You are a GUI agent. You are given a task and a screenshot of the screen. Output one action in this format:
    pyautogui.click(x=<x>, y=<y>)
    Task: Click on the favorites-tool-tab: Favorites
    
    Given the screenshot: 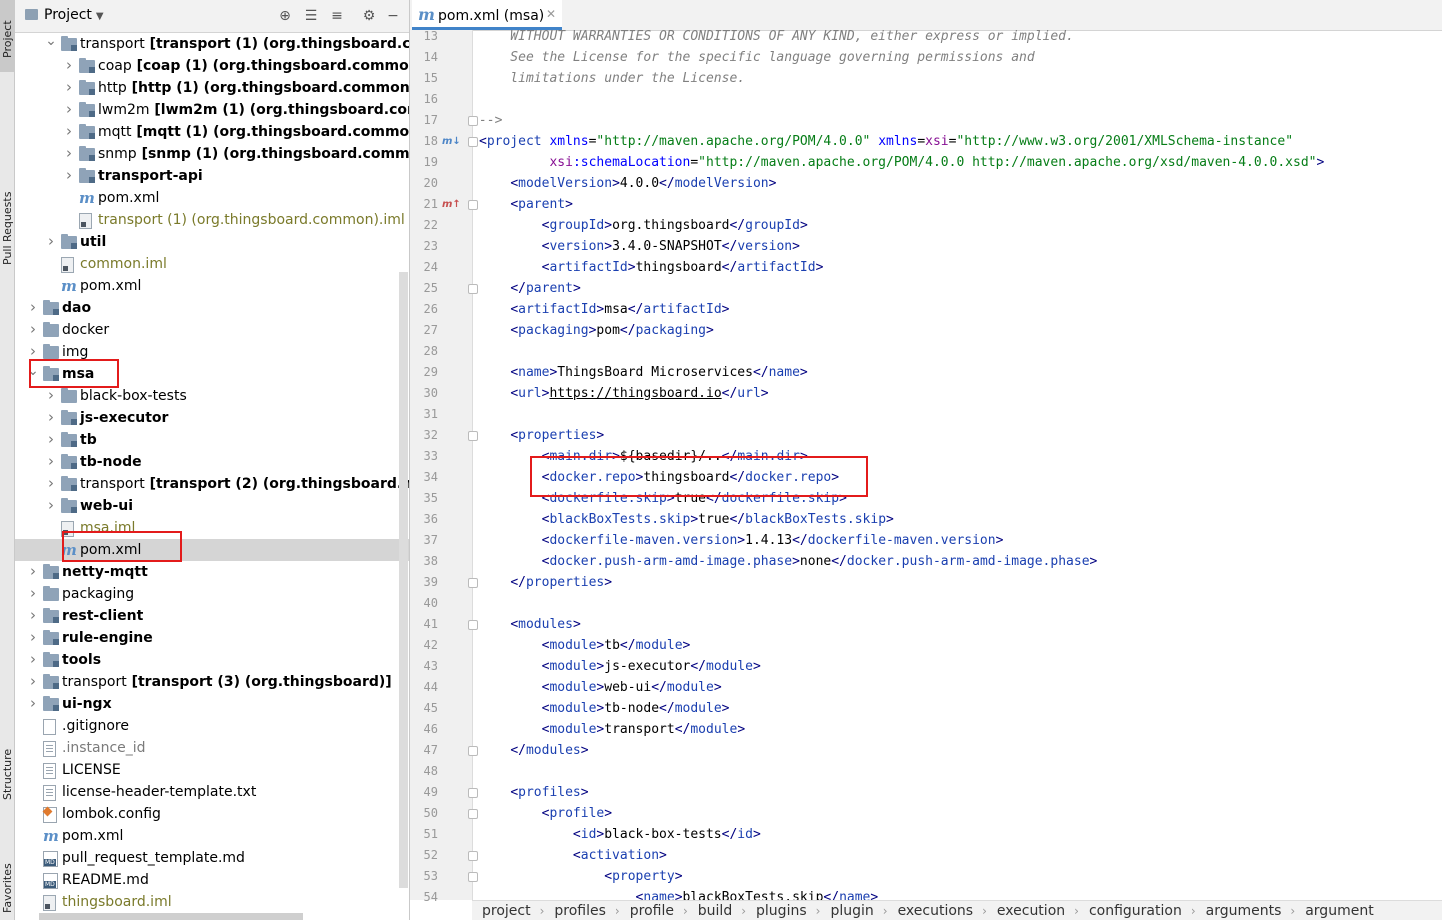 What is the action you would take?
    pyautogui.click(x=7, y=875)
    